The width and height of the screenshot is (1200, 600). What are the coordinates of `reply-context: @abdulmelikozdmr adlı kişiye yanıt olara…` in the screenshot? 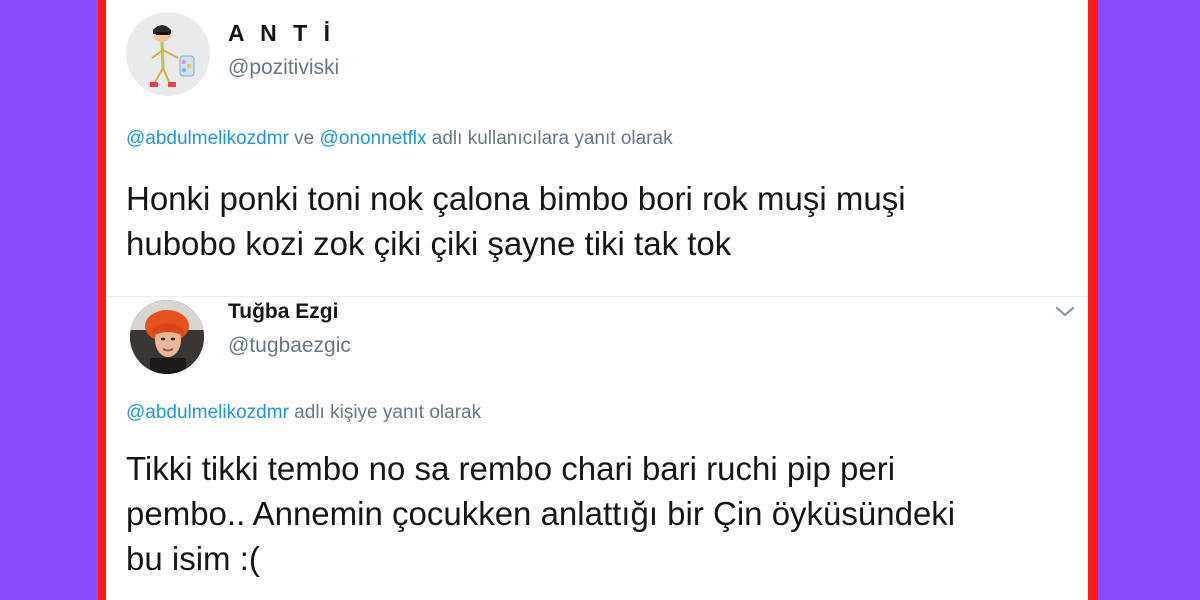 It's located at (303, 413).